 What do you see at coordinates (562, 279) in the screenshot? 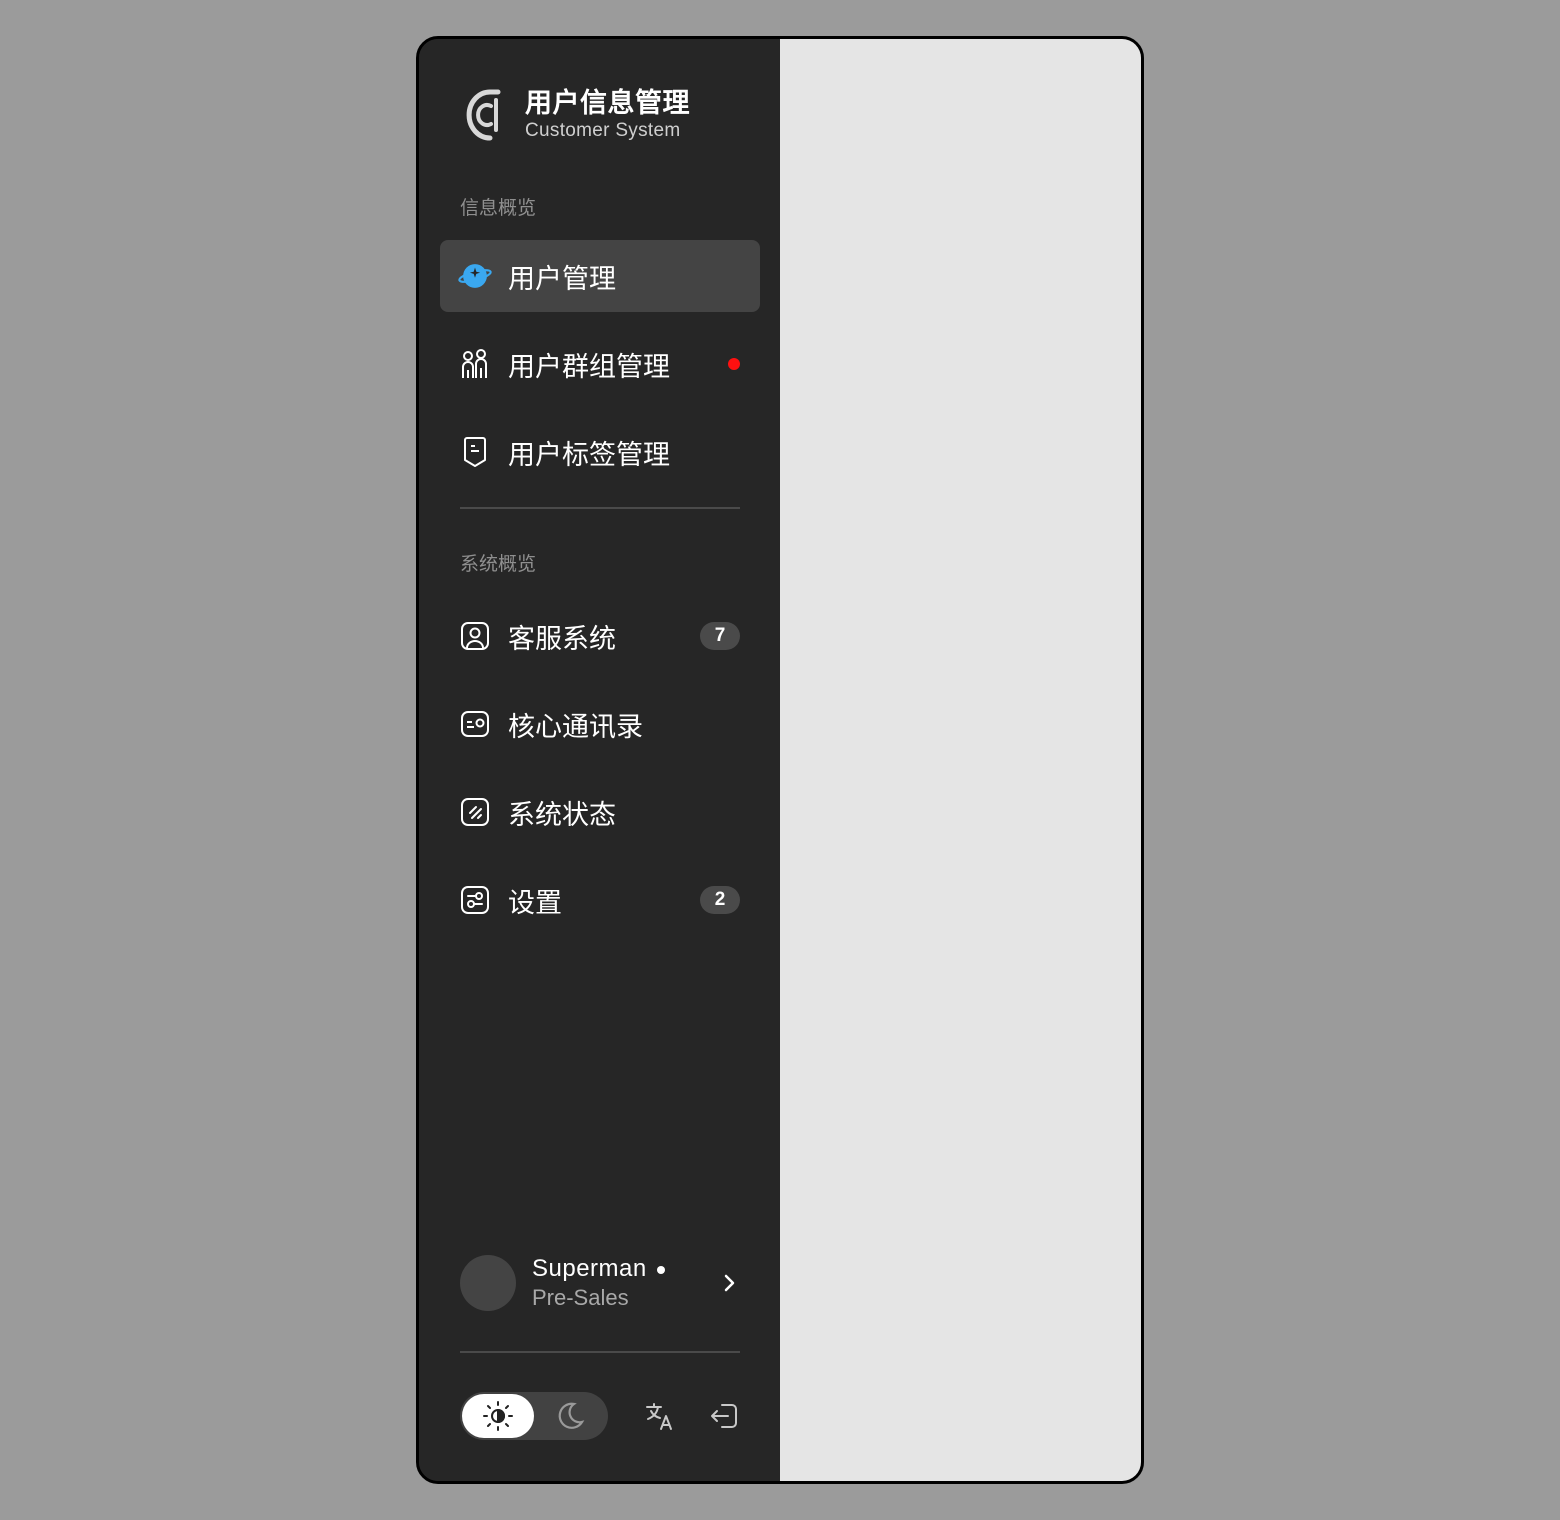
I see `nav-label: 用户管理` at bounding box center [562, 279].